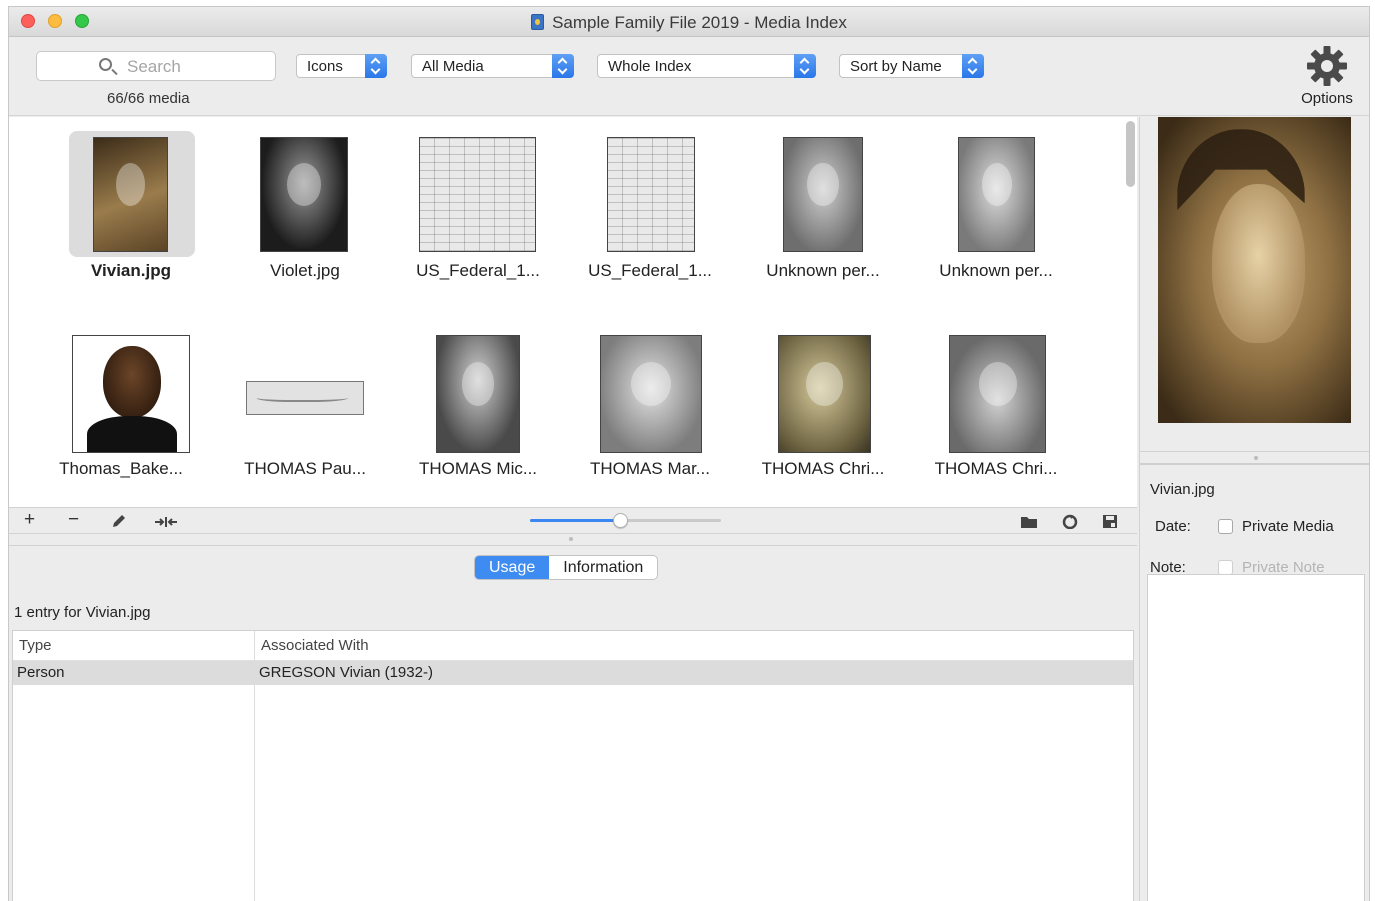 The image size is (1375, 901). Describe the element at coordinates (706, 66) in the screenshot. I see `index-scope-popup: Whole Index` at that location.